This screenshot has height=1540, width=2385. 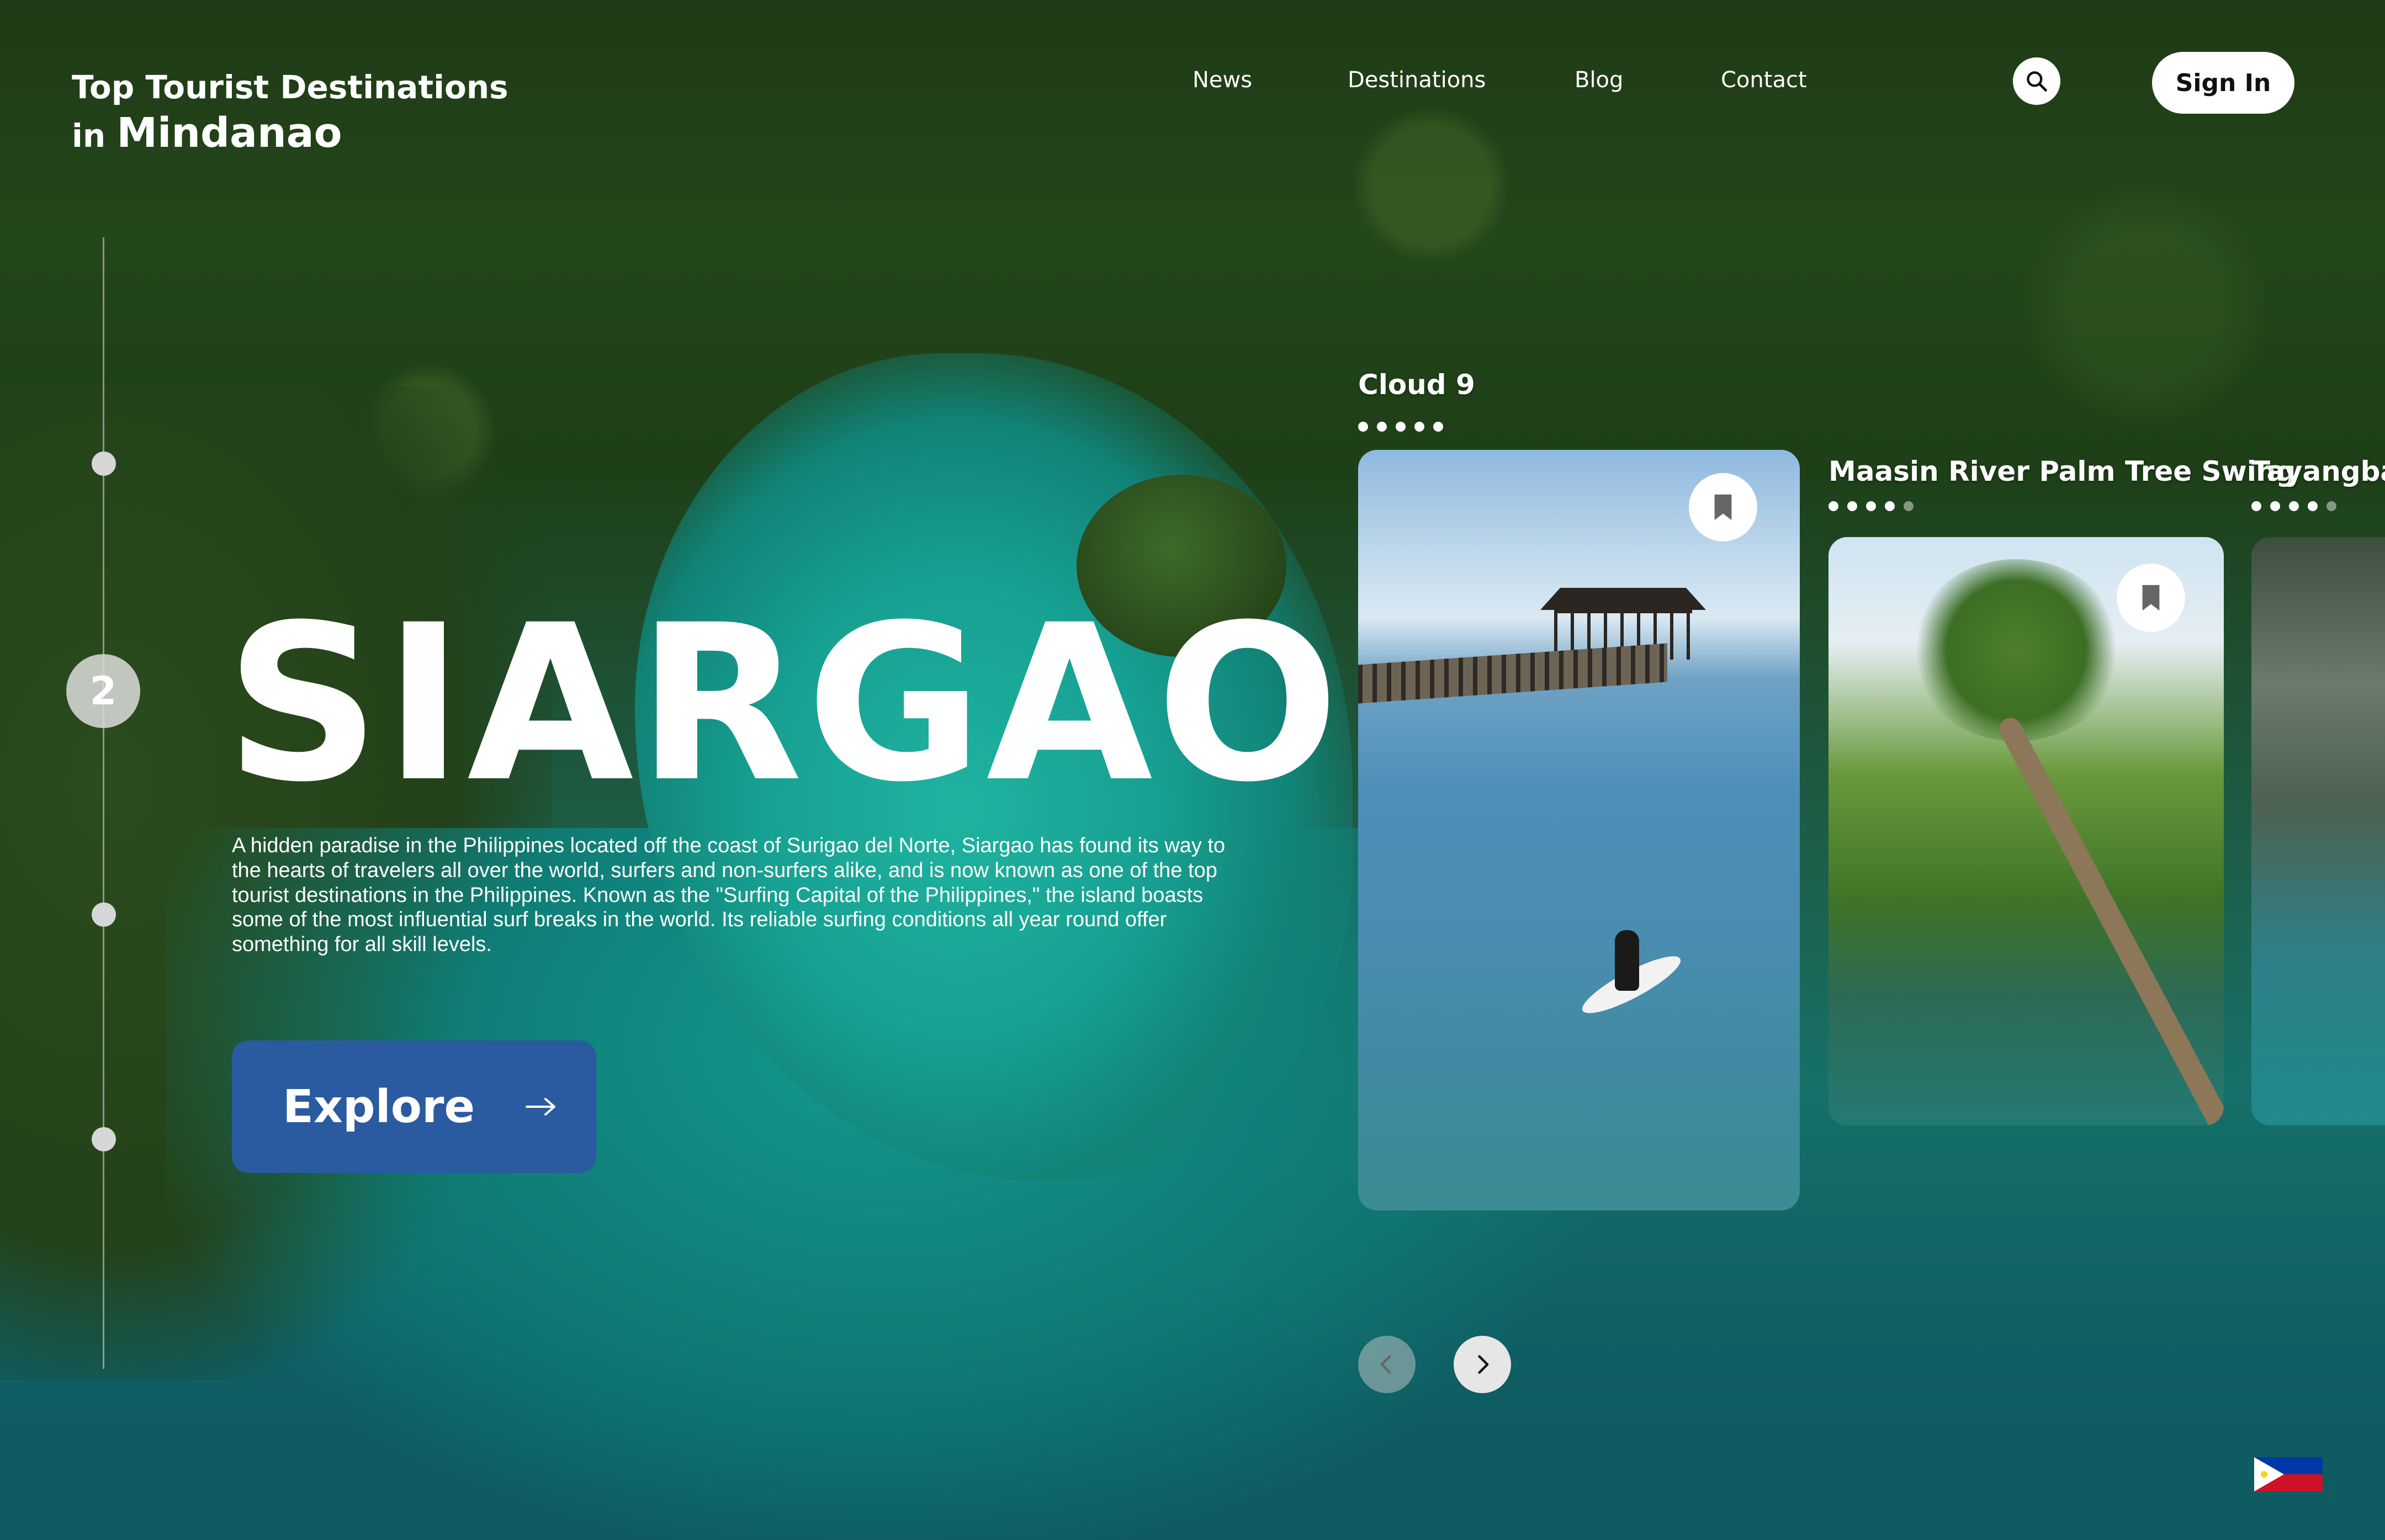 What do you see at coordinates (784, 703) in the screenshot?
I see `destination-title: SIARGAO` at bounding box center [784, 703].